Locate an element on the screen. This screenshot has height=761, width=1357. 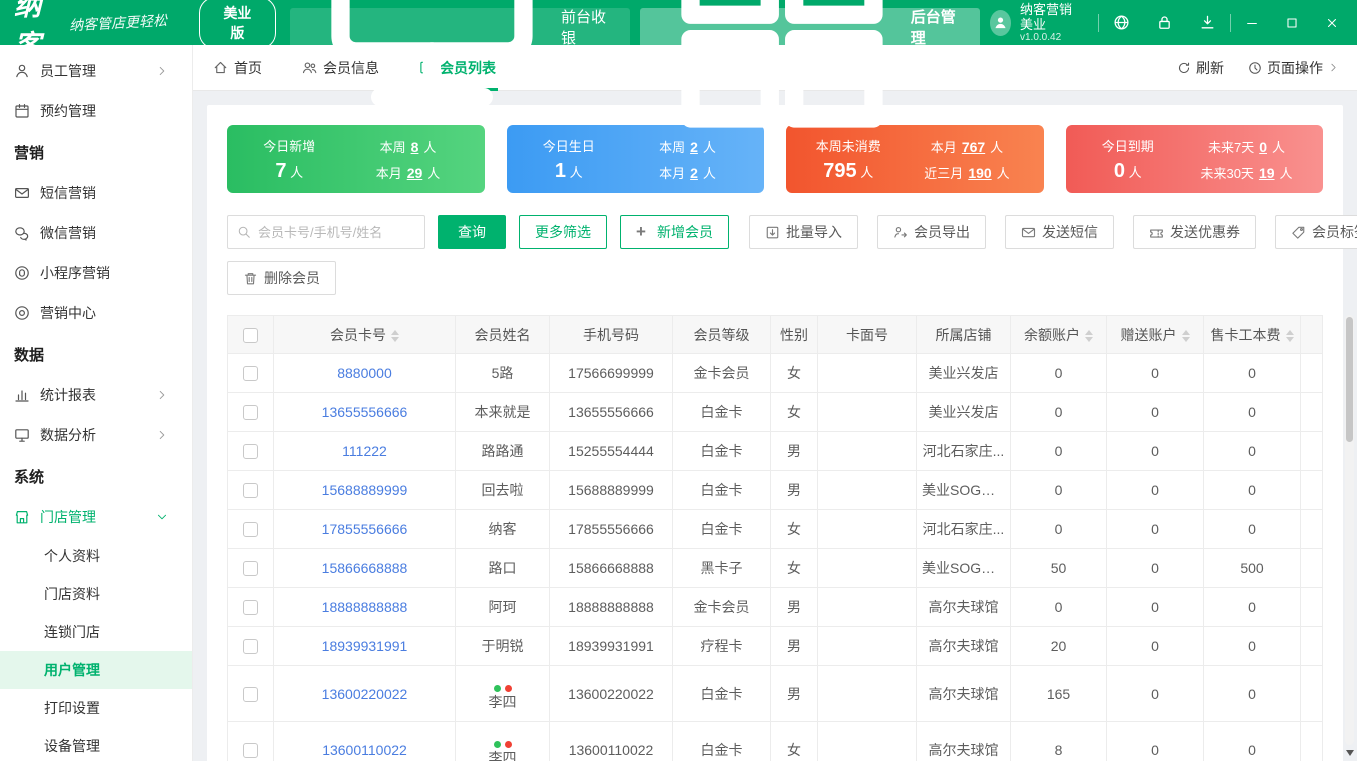
member-card-link: 15688889999 is located at coordinates (365, 490).